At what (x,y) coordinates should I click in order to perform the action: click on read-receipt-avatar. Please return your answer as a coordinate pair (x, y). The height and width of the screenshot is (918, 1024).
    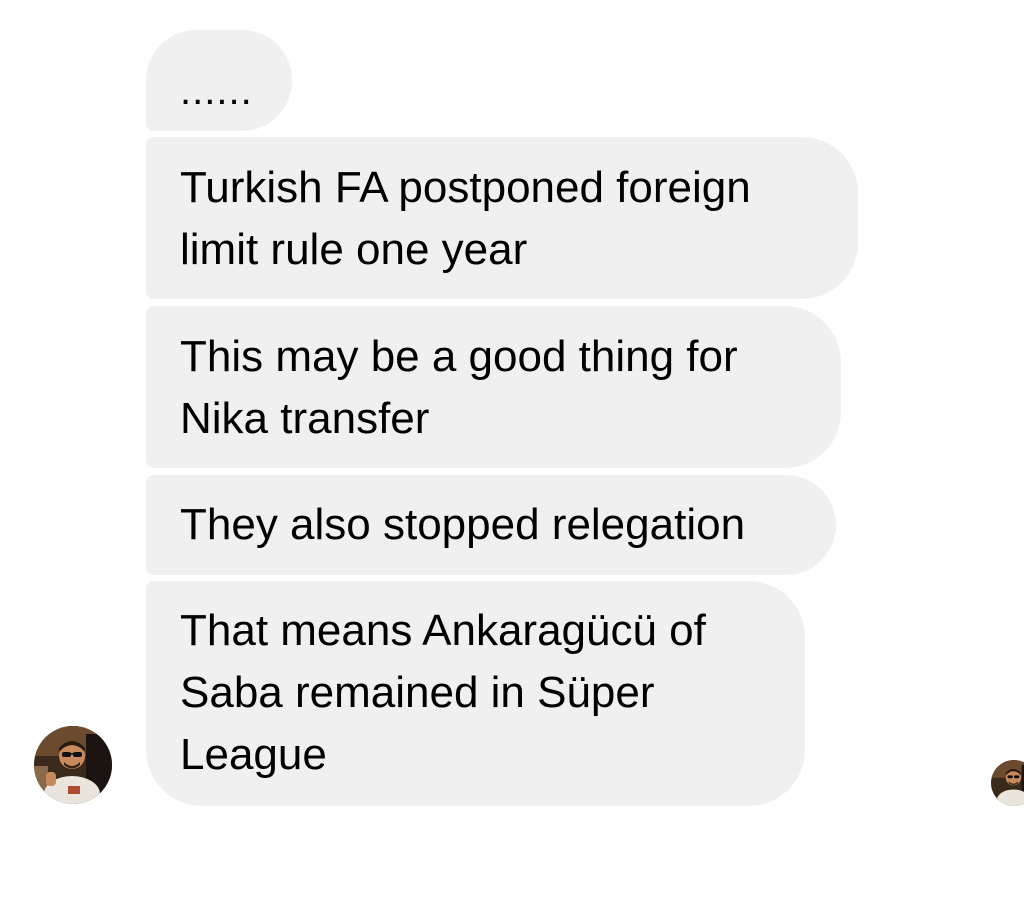
    Looking at the image, I should click on (1007, 783).